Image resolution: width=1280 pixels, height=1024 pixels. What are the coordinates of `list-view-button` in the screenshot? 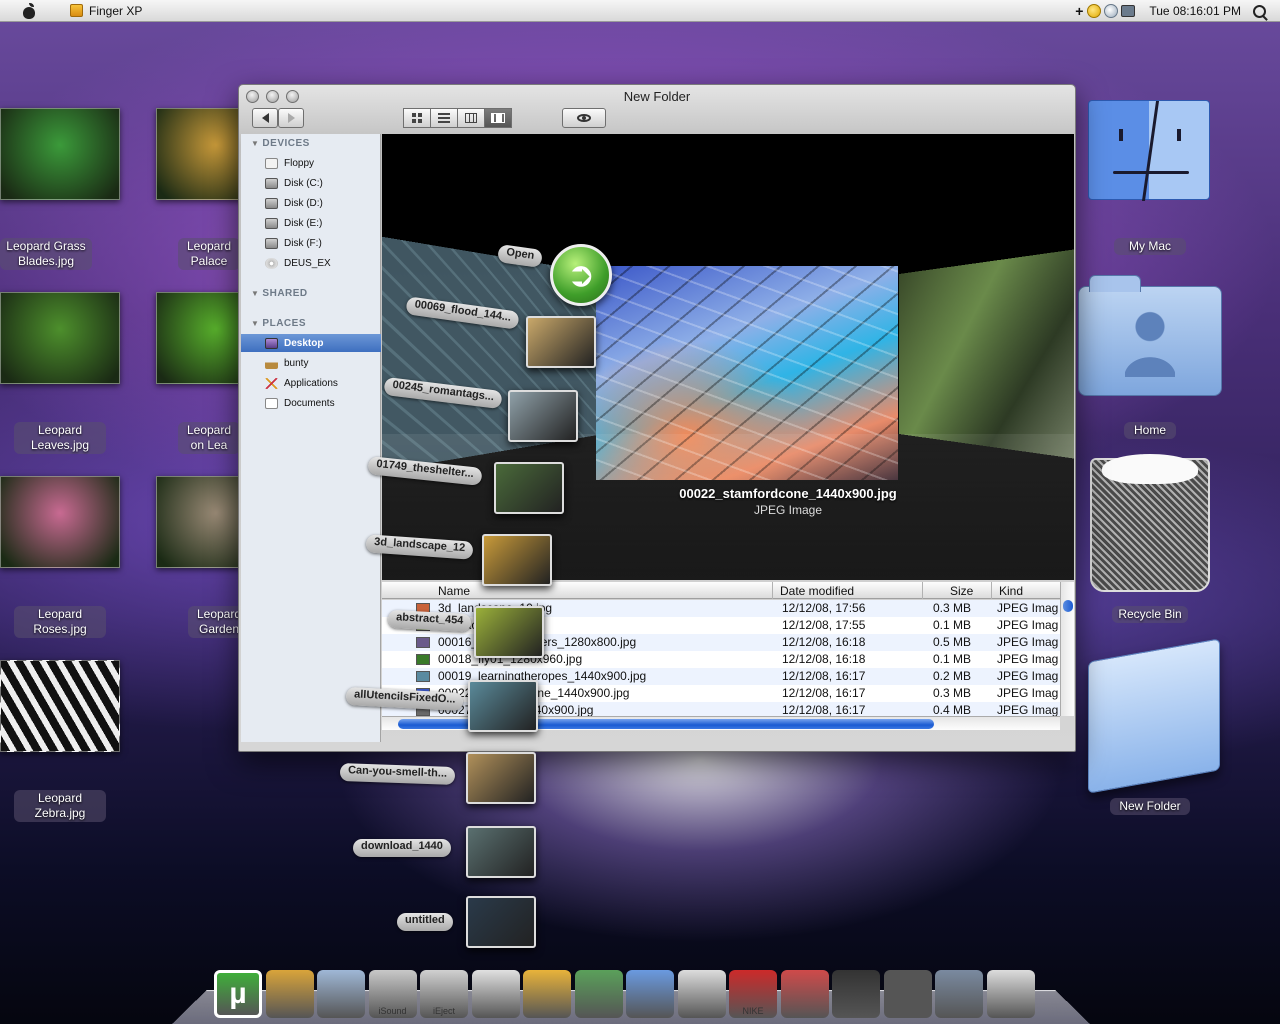 It's located at (444, 118).